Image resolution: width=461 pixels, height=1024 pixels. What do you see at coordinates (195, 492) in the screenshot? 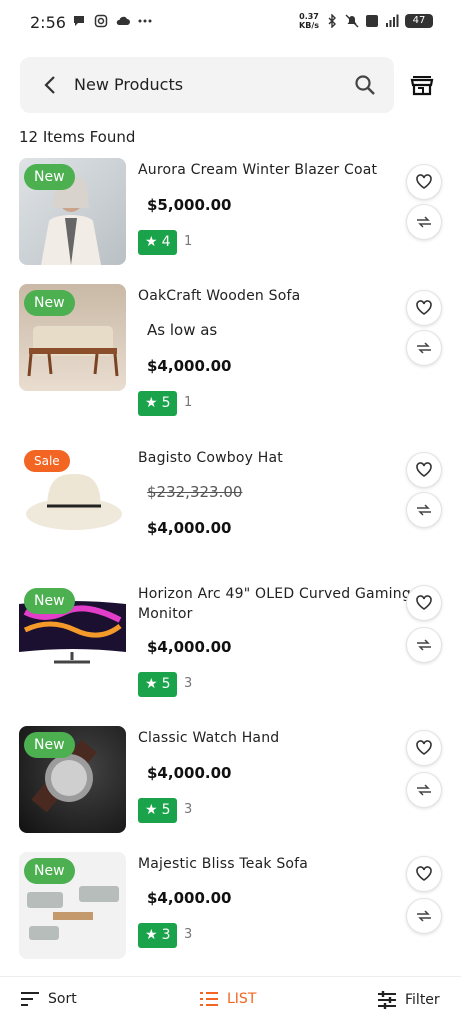
I see `original-price: $232,323.00` at bounding box center [195, 492].